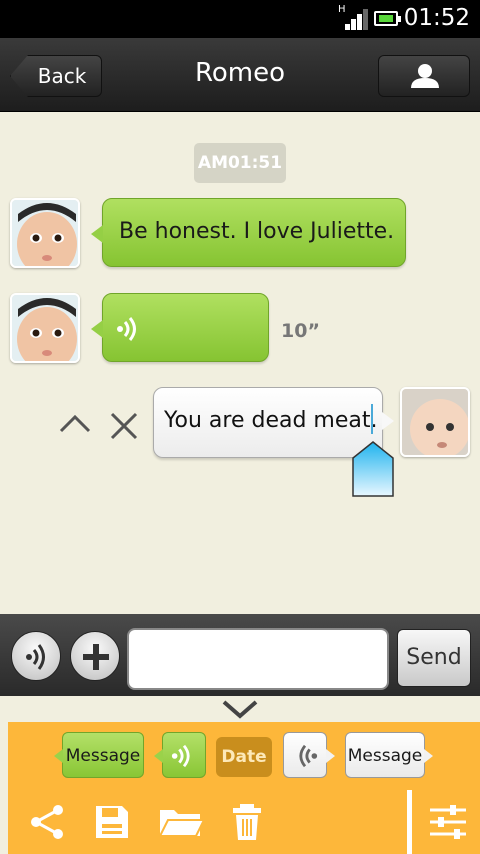 The image size is (480, 854). I want to click on legend-outgoing-voice, so click(309, 755).